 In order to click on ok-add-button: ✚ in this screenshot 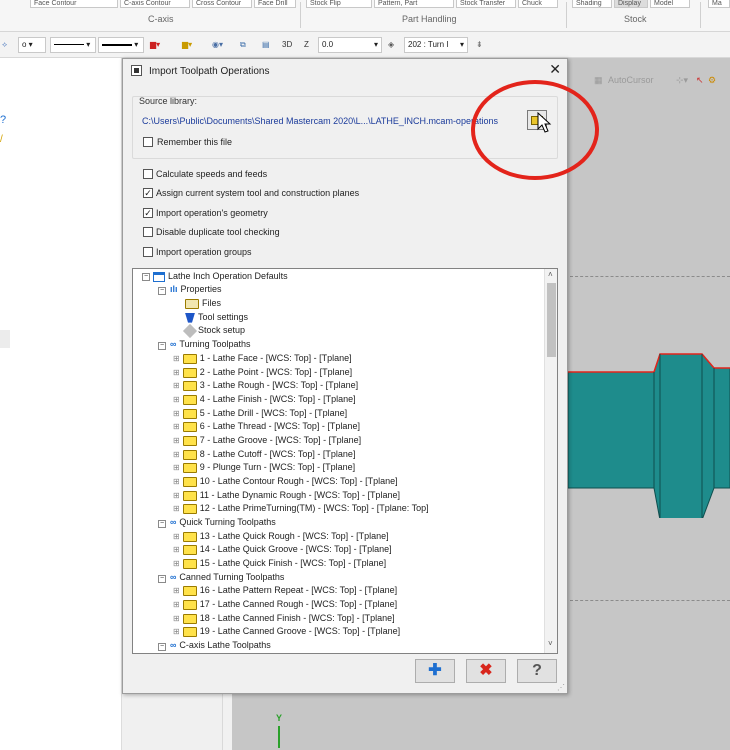, I will do `click(435, 671)`.